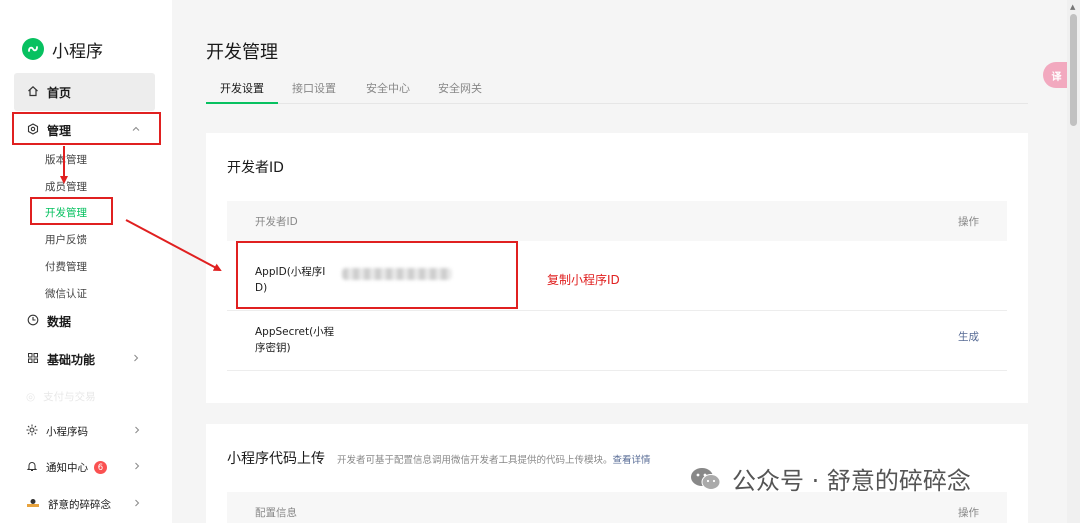 This screenshot has width=1080, height=523. Describe the element at coordinates (1073, 261) in the screenshot. I see `scrollbar: ▲` at that location.